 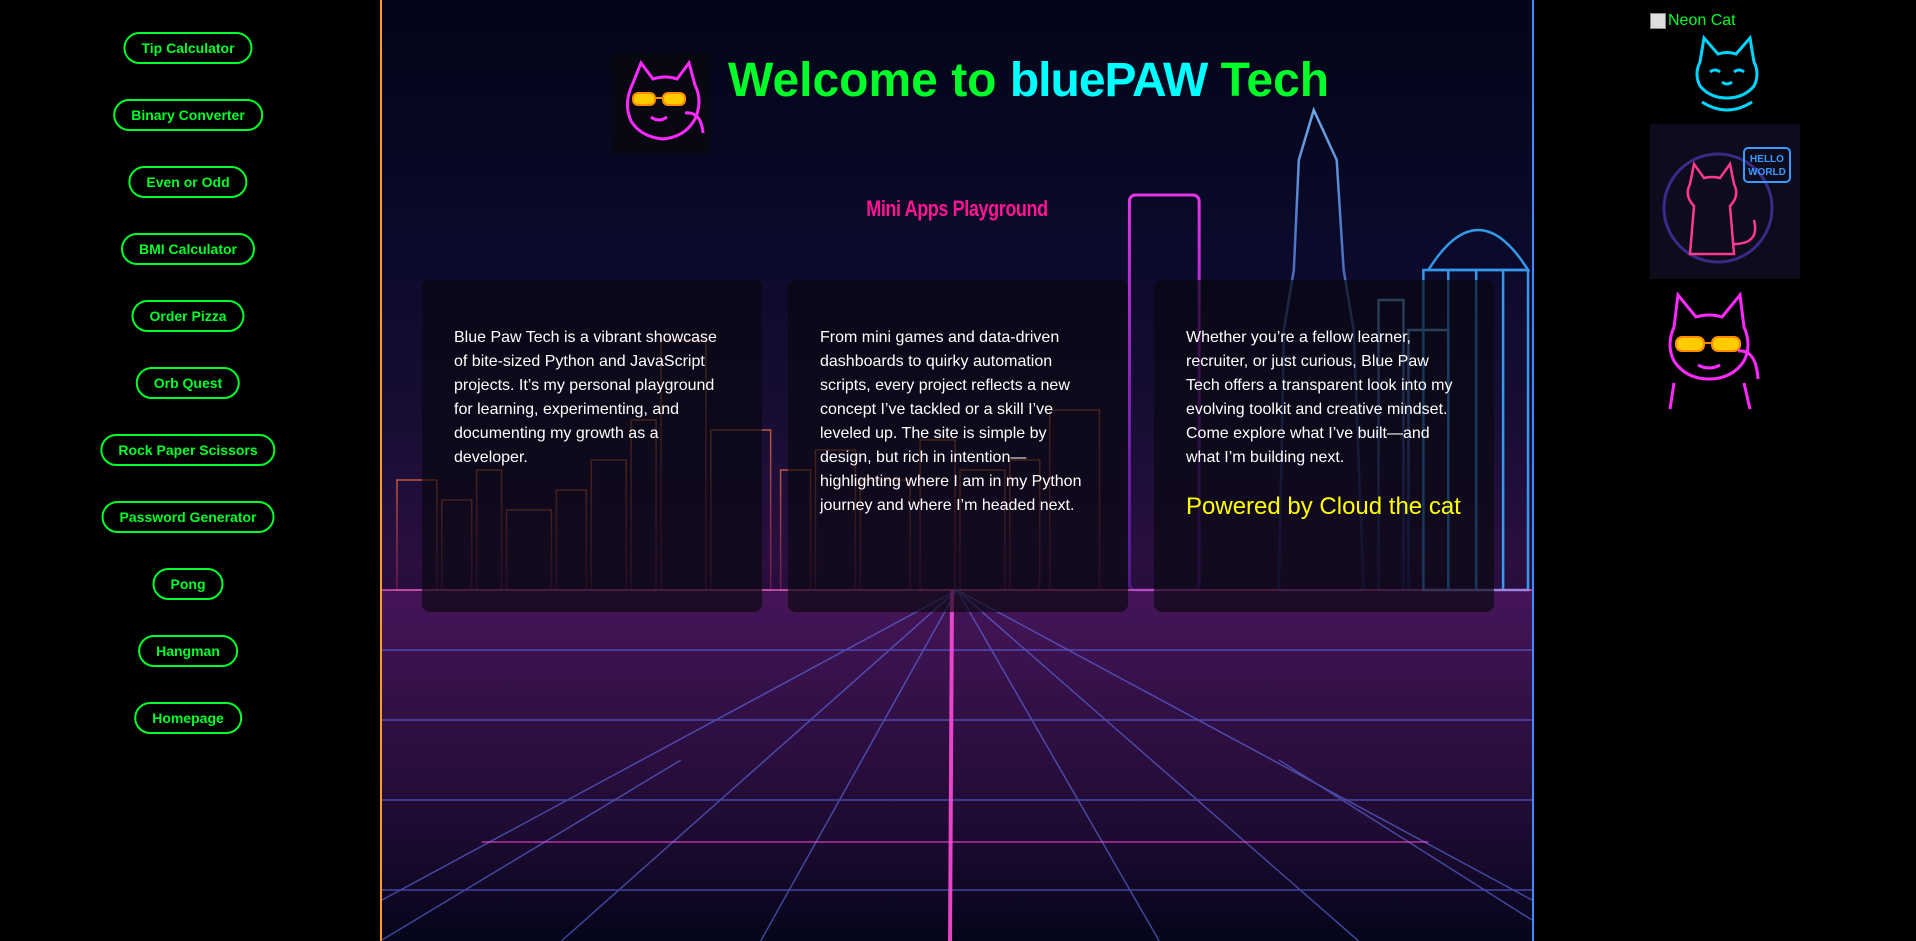 What do you see at coordinates (188, 249) in the screenshot?
I see `bmi-calculator-button: BMI Calculator` at bounding box center [188, 249].